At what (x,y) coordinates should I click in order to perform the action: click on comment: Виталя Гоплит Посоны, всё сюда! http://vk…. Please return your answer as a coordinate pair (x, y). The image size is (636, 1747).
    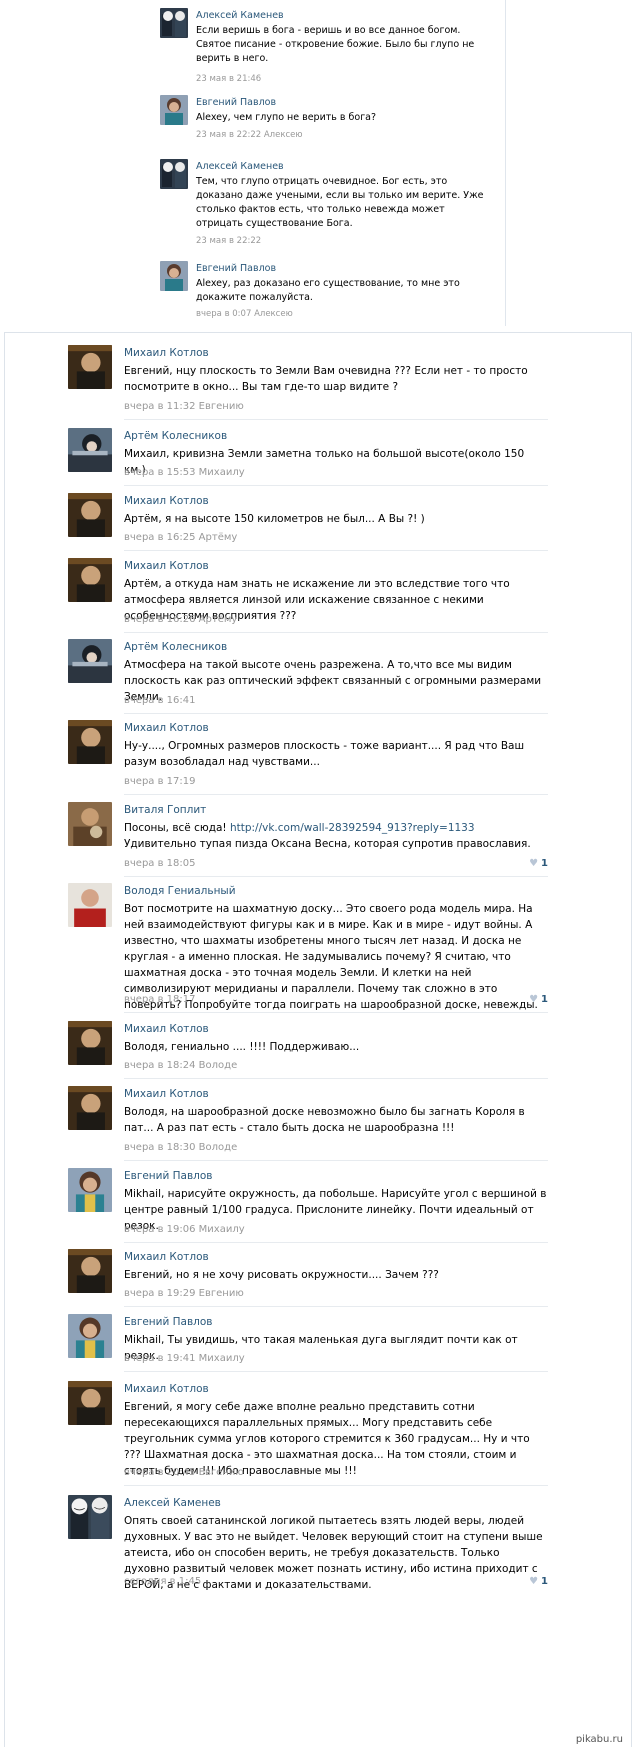
    Looking at the image, I should click on (308, 839).